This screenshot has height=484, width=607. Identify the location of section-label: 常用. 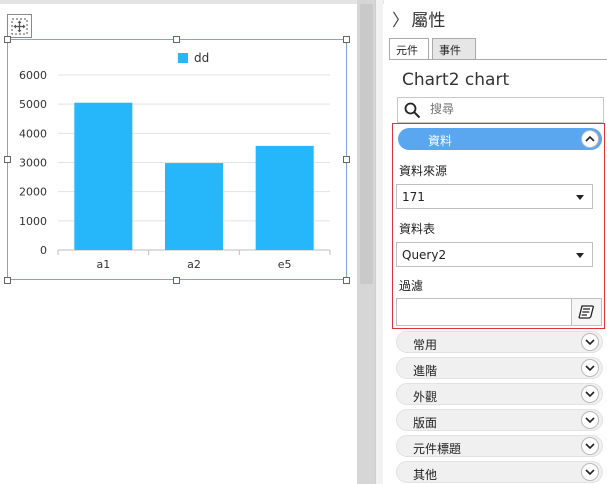
(425, 345).